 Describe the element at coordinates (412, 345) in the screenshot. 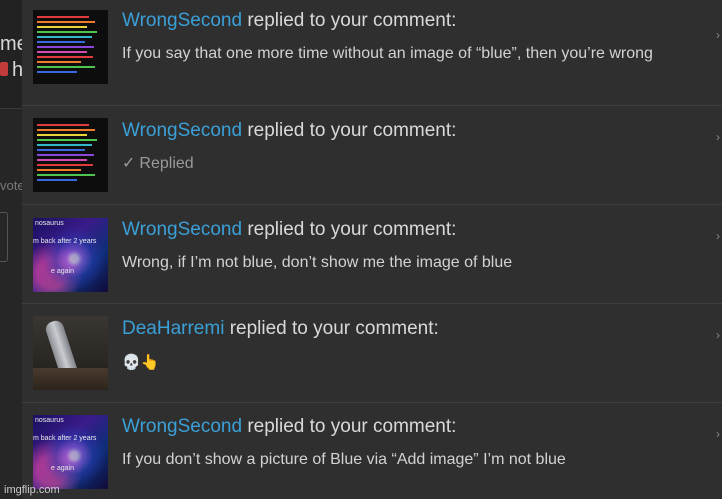

I see `notification-content: DeaHarremi replied to your comment: 💀👆` at that location.